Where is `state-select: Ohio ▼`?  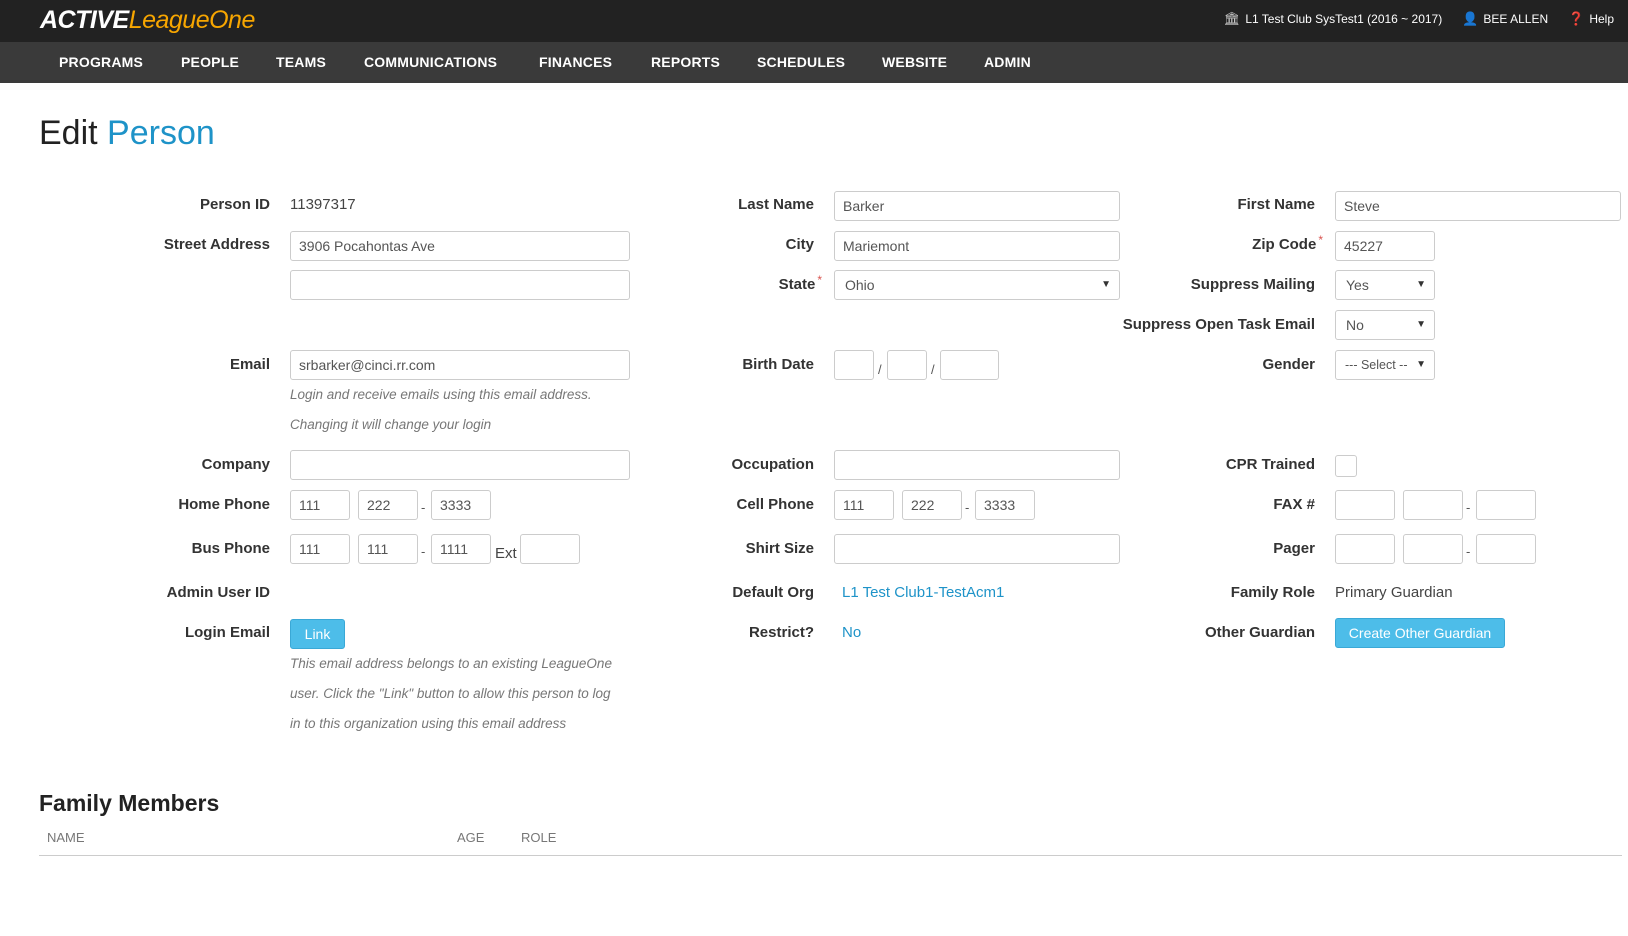
state-select: Ohio ▼ is located at coordinates (977, 285).